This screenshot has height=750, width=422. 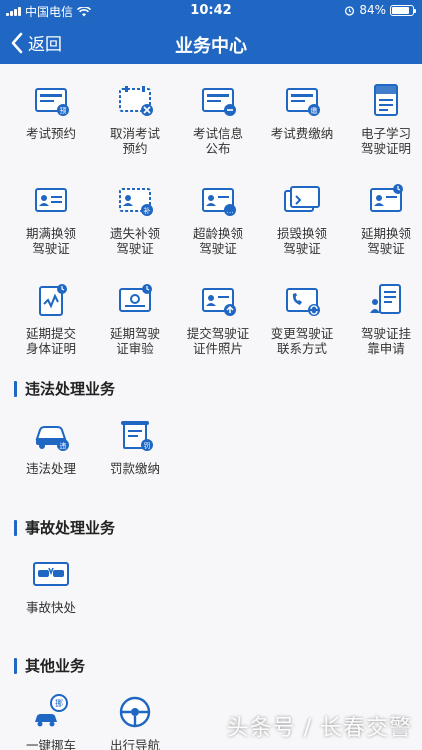 I want to click on status-right: 84%, so click(x=380, y=10).